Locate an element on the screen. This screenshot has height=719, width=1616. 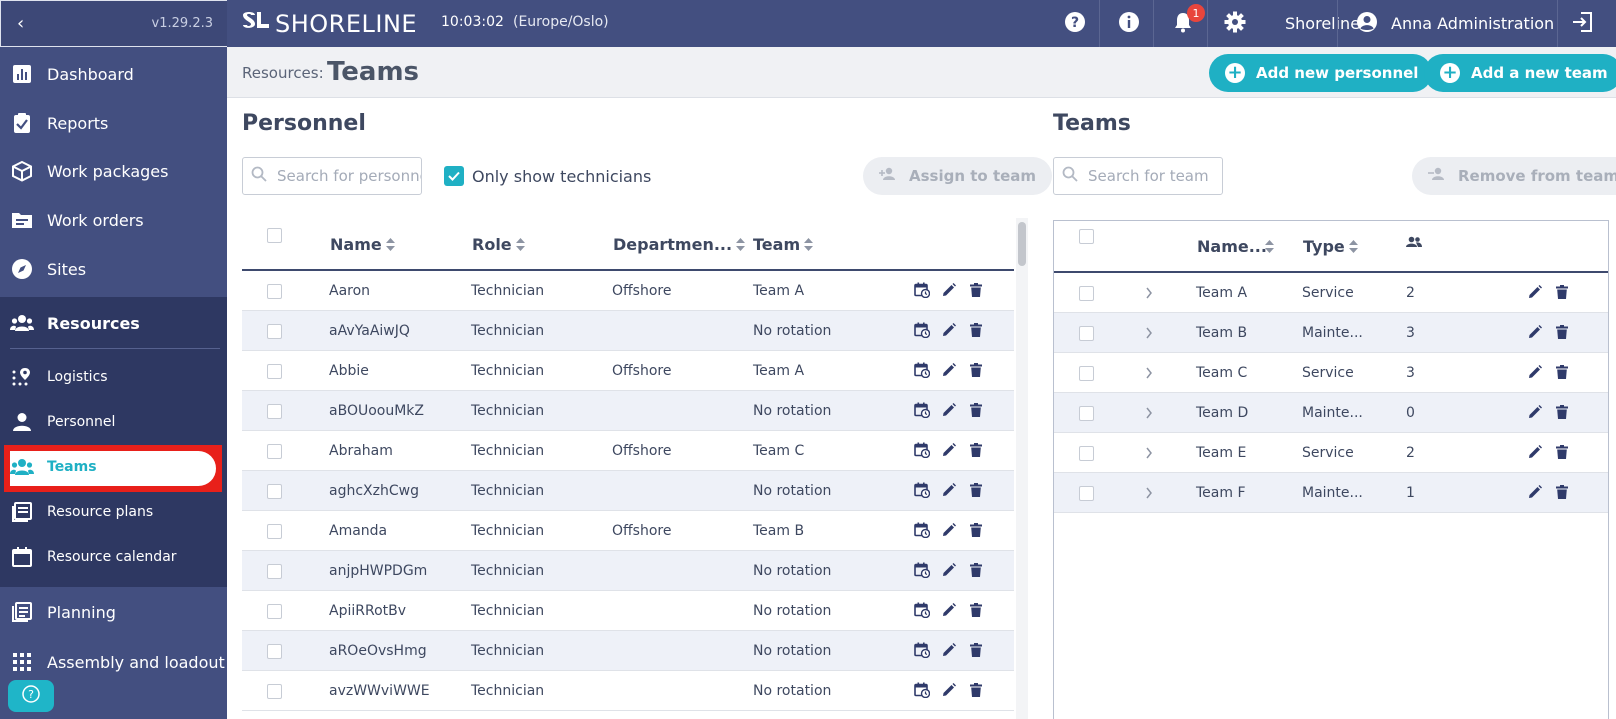
sidebar-item-logistics: Logistics is located at coordinates (113, 377).